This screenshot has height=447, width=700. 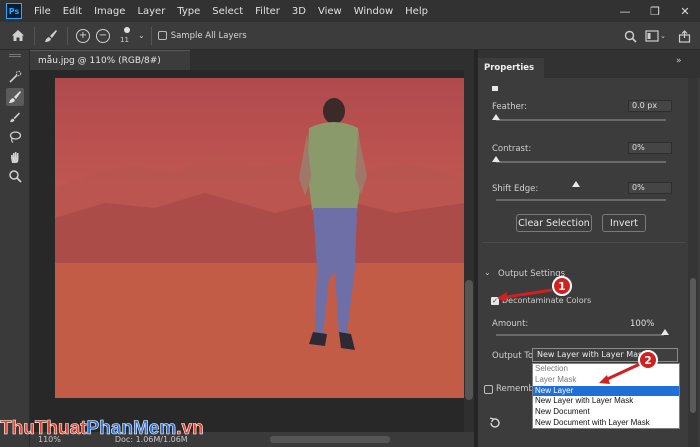 I want to click on callout-1: 1, so click(x=562, y=286).